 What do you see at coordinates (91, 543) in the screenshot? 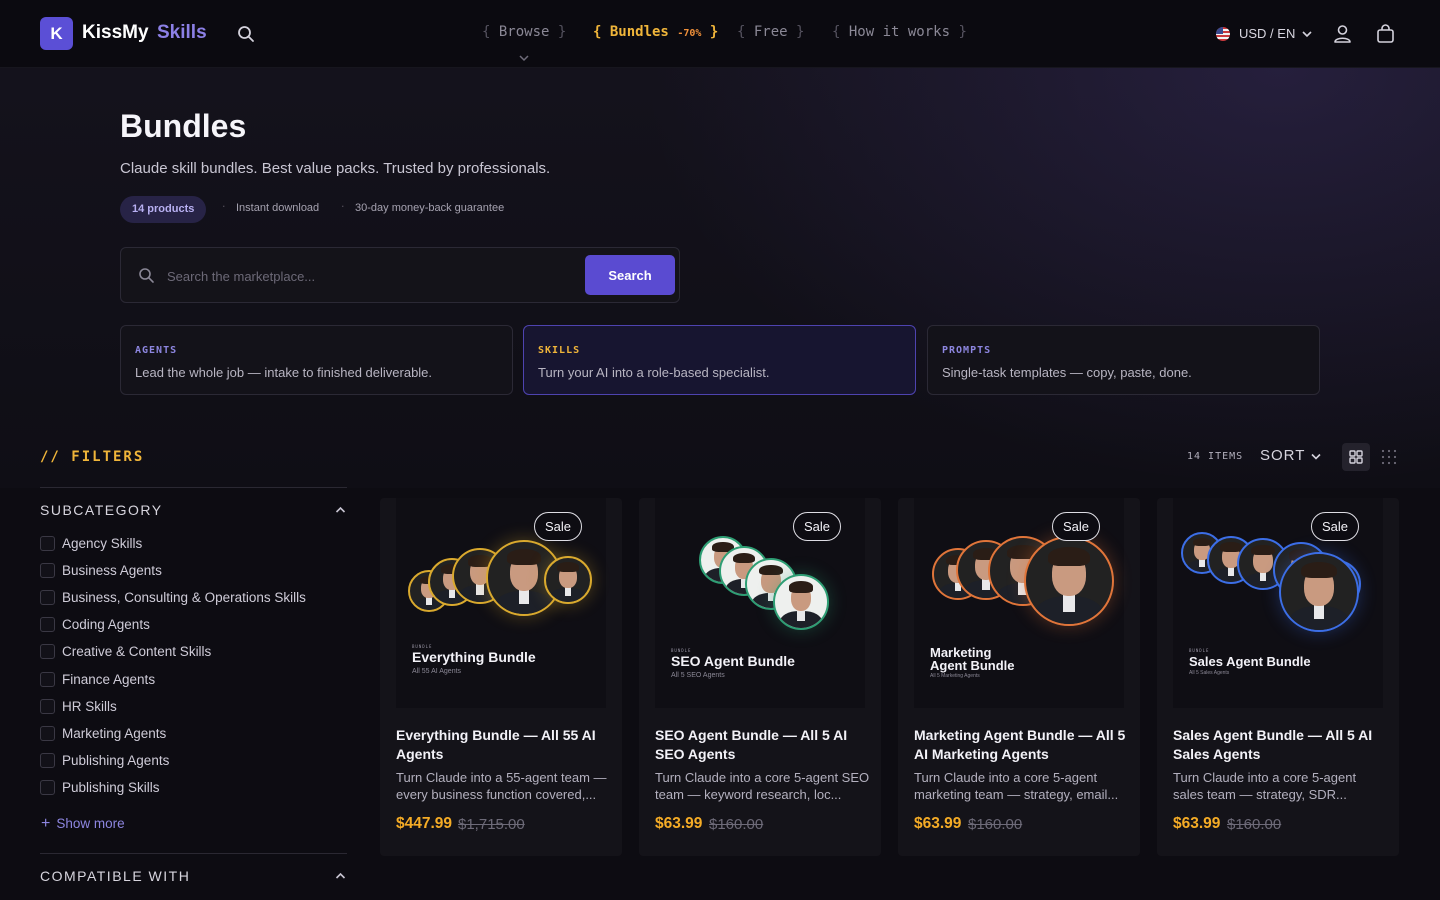
I see `subcategory-filter-item: Agency Skills` at bounding box center [91, 543].